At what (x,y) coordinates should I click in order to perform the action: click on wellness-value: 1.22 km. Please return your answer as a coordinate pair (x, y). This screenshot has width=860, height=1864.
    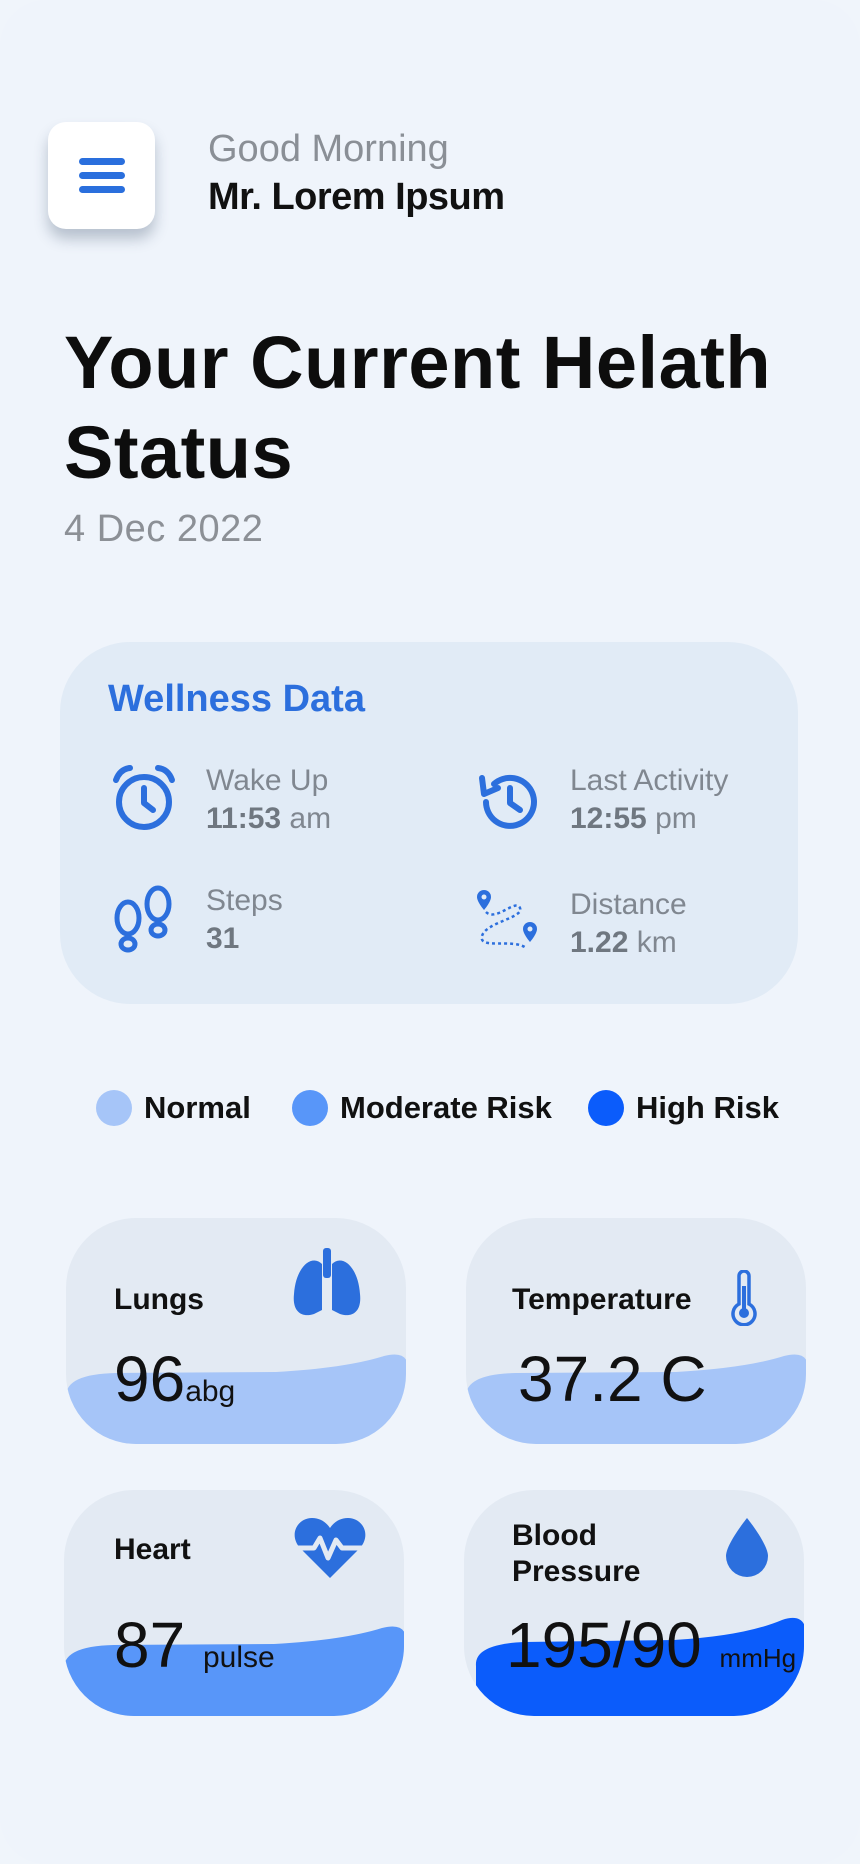
    Looking at the image, I should click on (623, 942).